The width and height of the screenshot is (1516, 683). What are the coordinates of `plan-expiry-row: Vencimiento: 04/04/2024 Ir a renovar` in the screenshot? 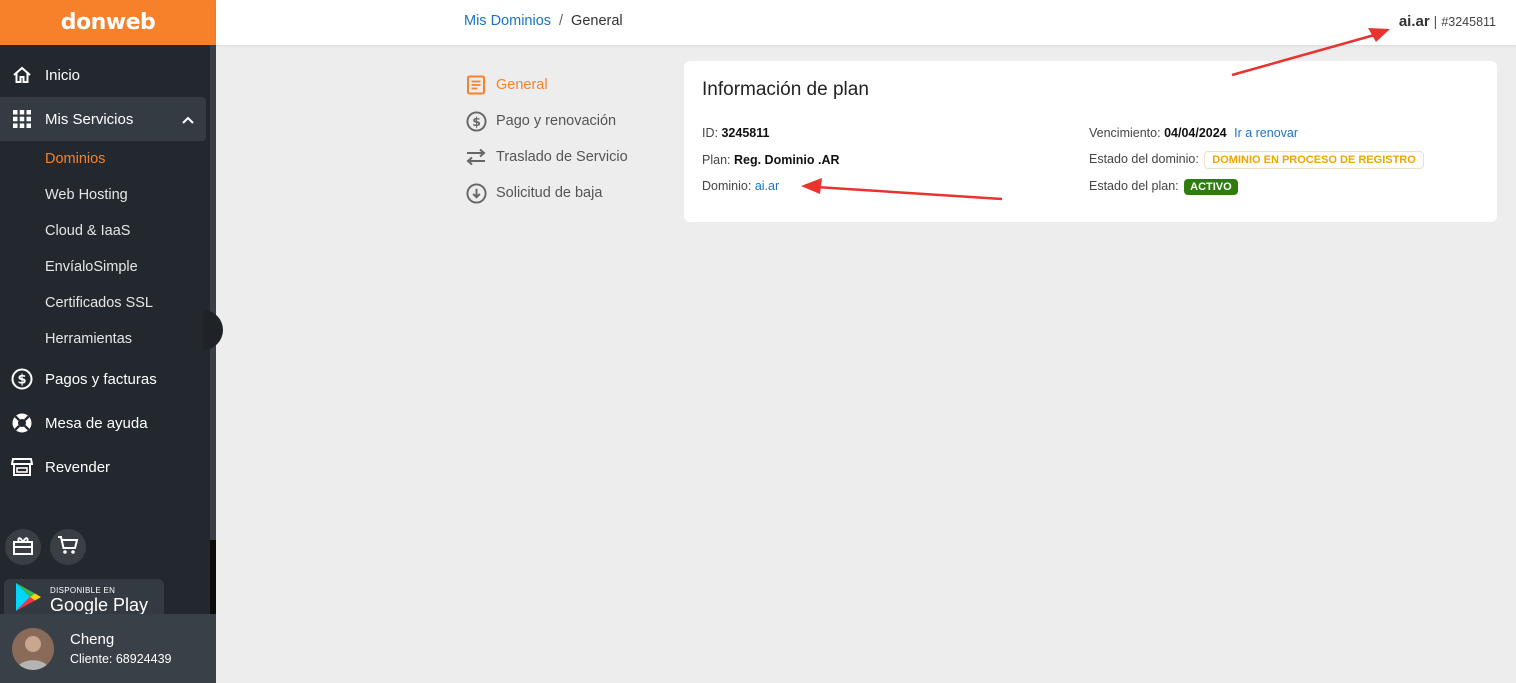 It's located at (1193, 133).